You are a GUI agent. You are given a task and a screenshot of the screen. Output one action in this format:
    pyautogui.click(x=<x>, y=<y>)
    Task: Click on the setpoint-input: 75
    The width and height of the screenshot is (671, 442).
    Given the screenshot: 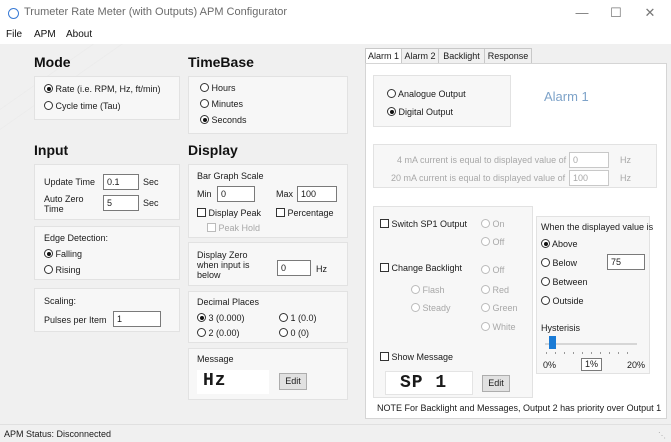 What is the action you would take?
    pyautogui.click(x=626, y=262)
    